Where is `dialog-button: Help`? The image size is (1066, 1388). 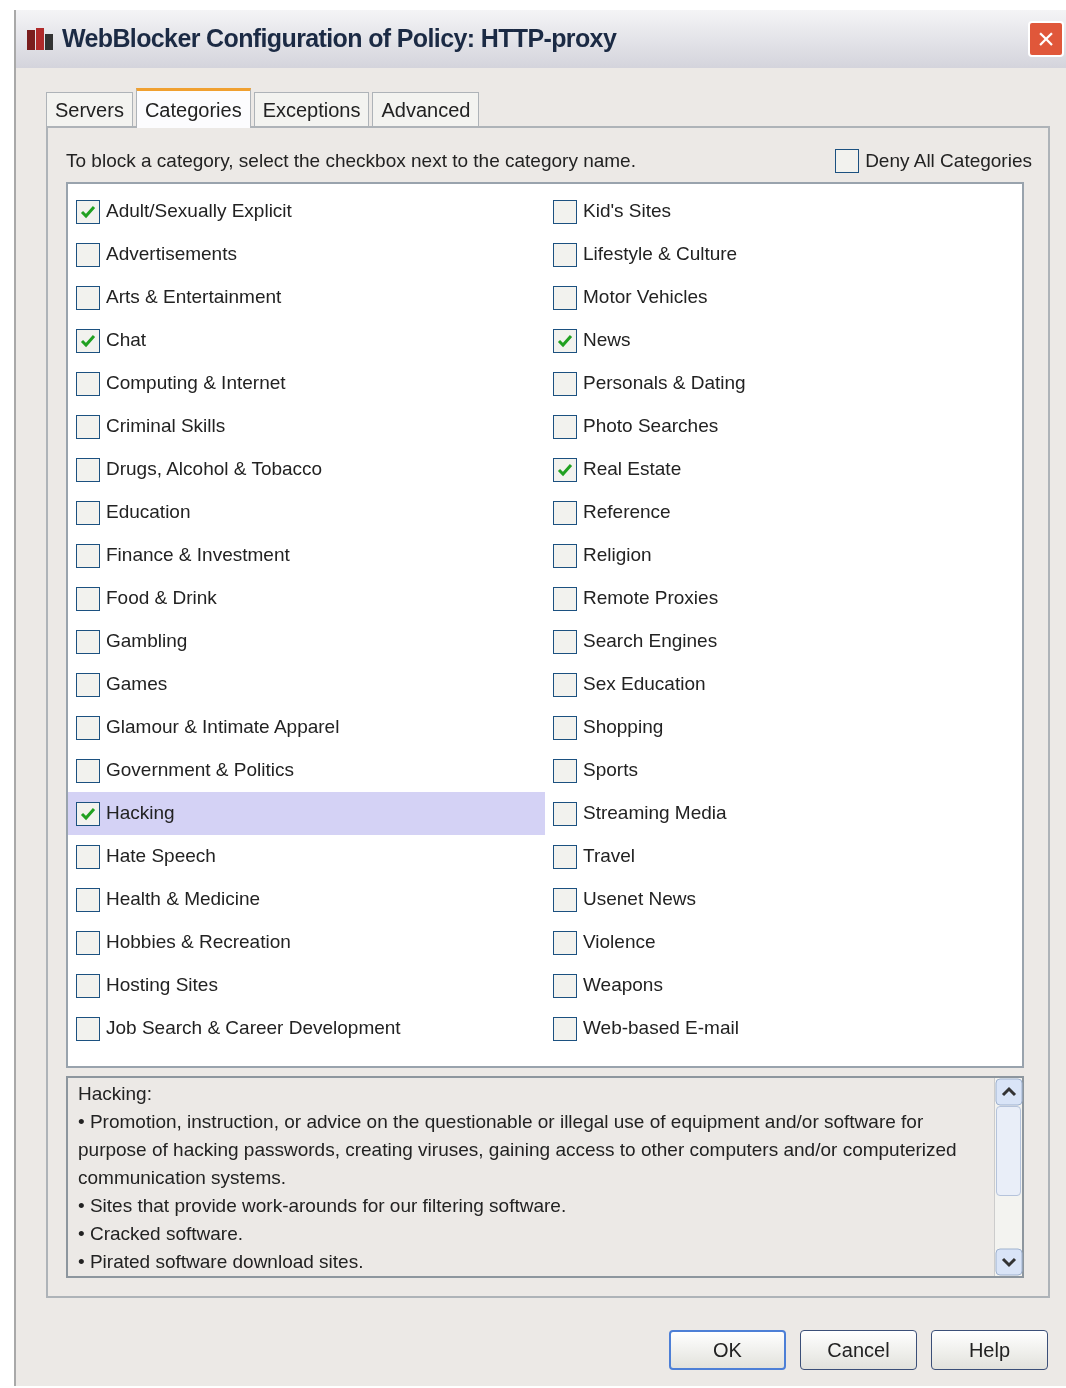 dialog-button: Help is located at coordinates (989, 1350).